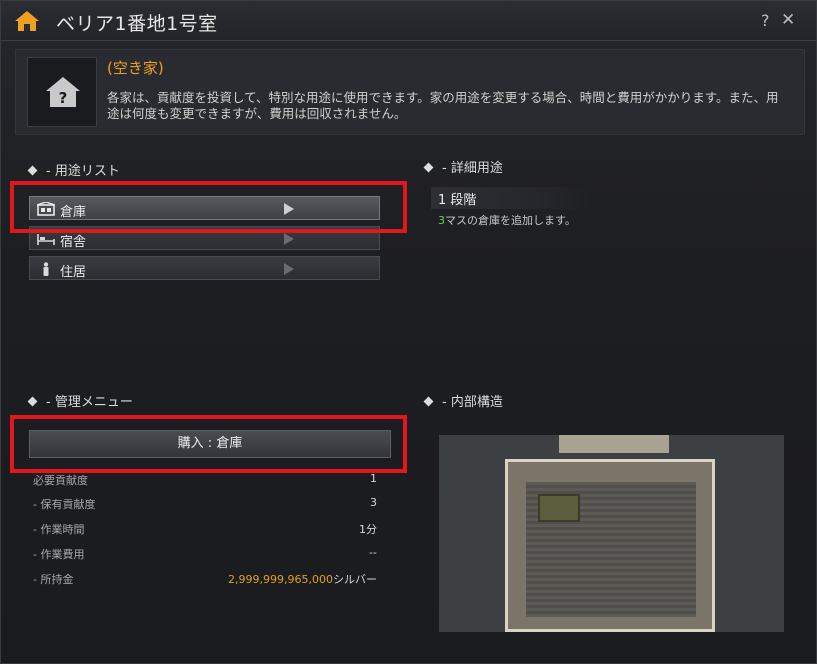  What do you see at coordinates (765, 20) in the screenshot?
I see `help-button: ?` at bounding box center [765, 20].